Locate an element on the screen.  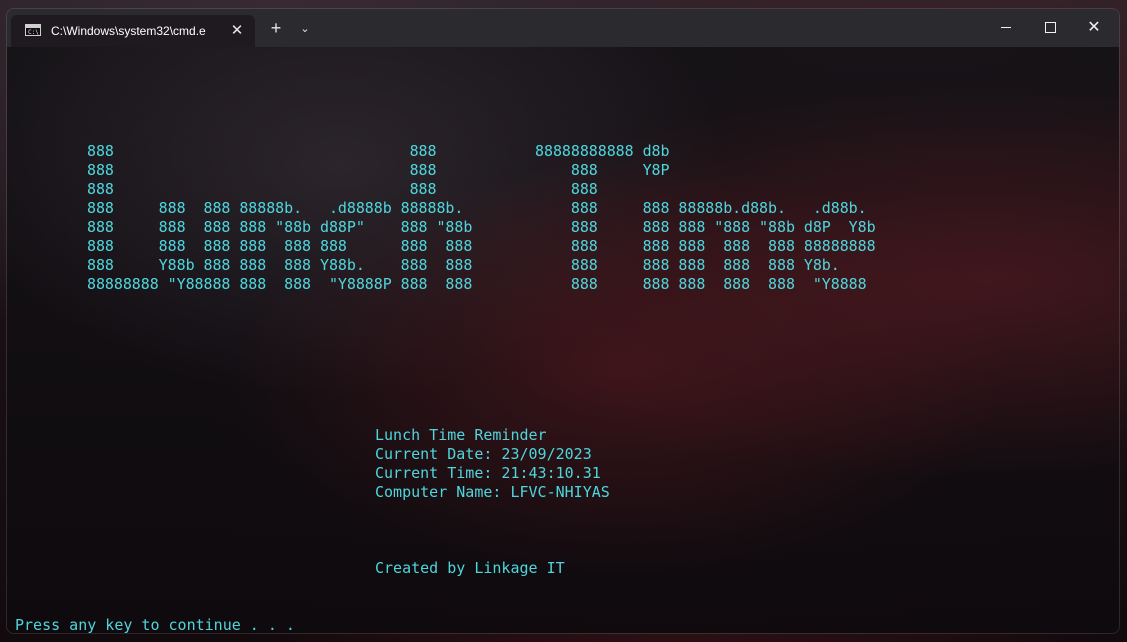
close-tab-icon: ✕ is located at coordinates (237, 31).